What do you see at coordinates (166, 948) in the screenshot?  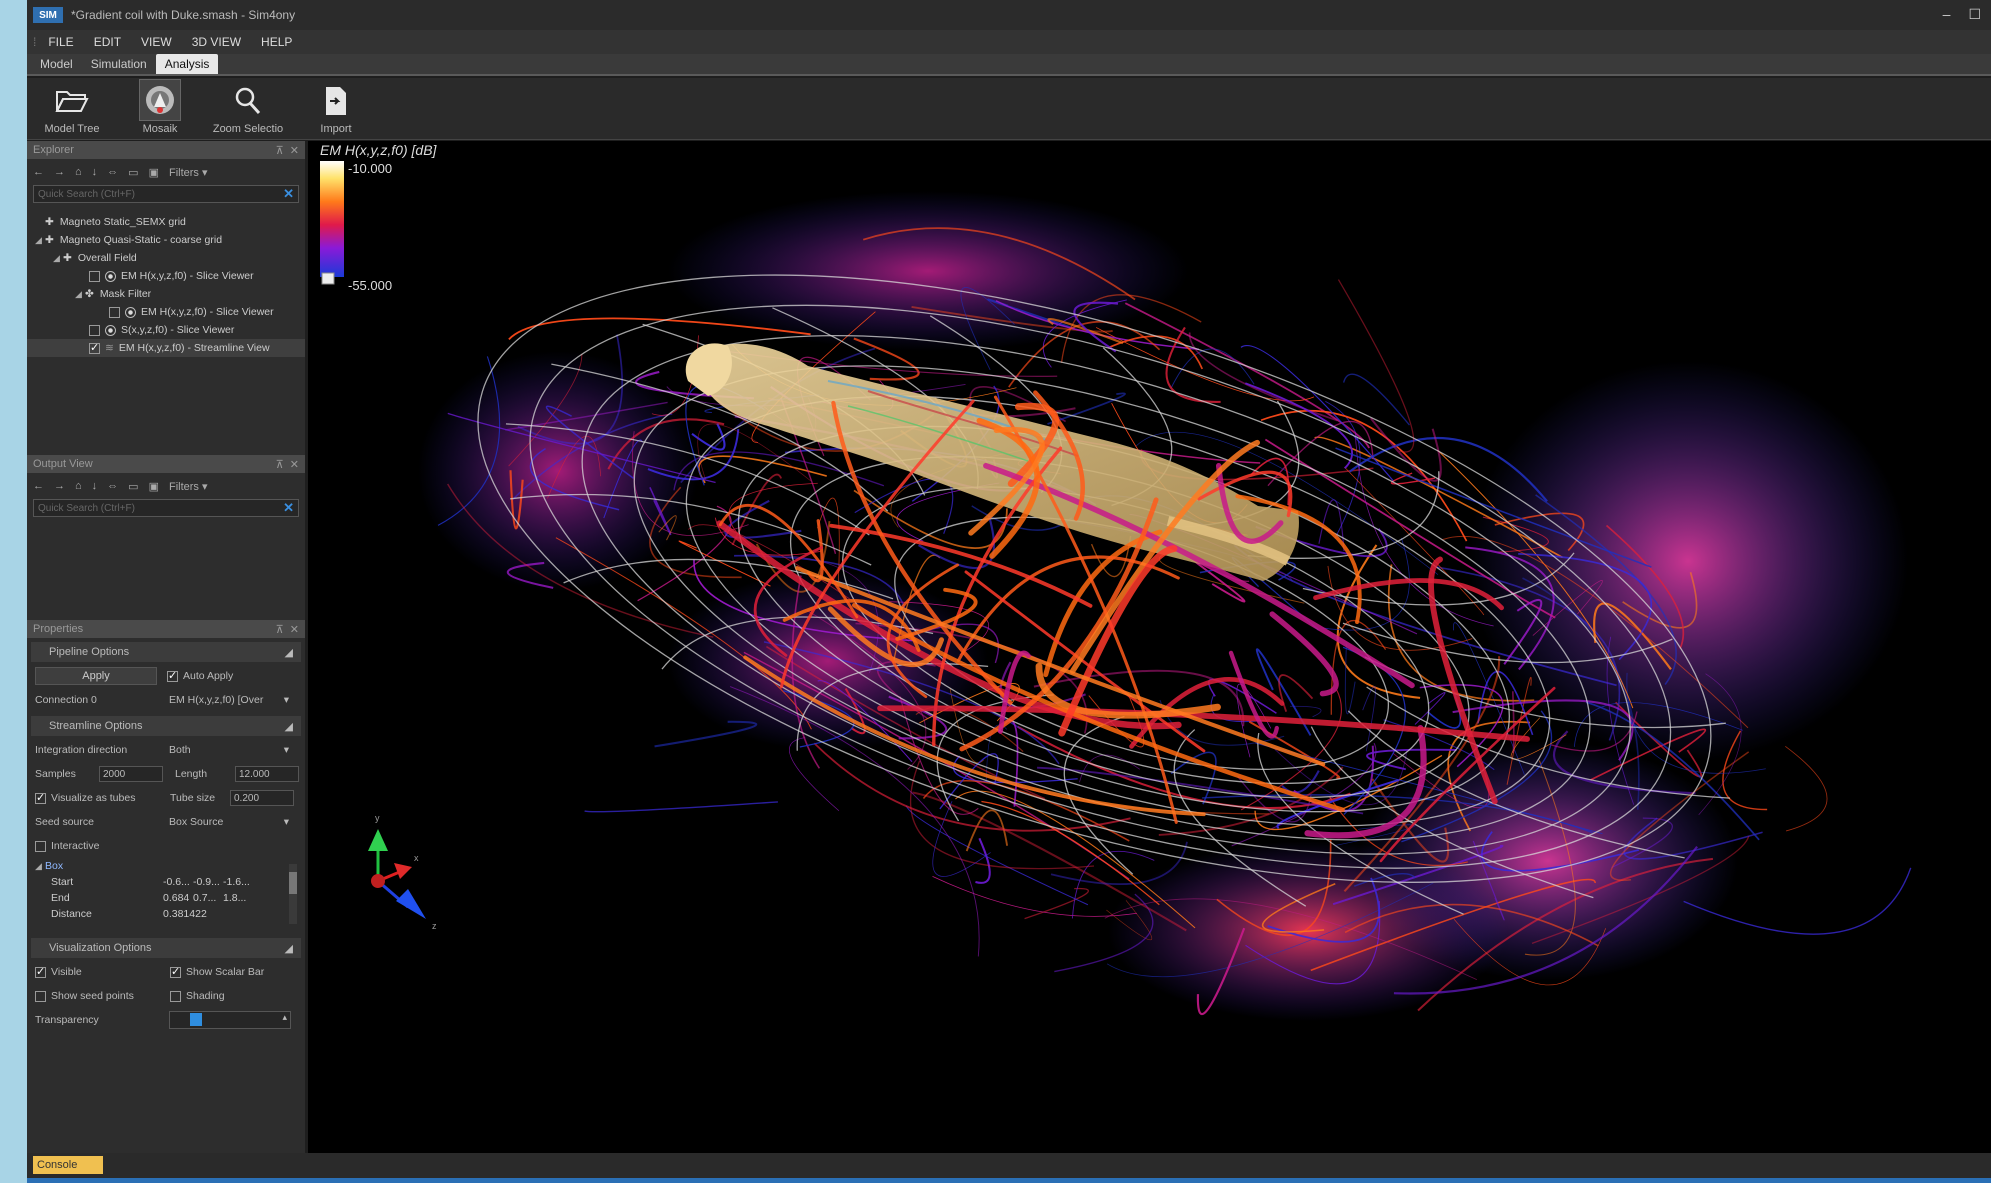 I see `visualization-options-header: Visualization Options ◢` at bounding box center [166, 948].